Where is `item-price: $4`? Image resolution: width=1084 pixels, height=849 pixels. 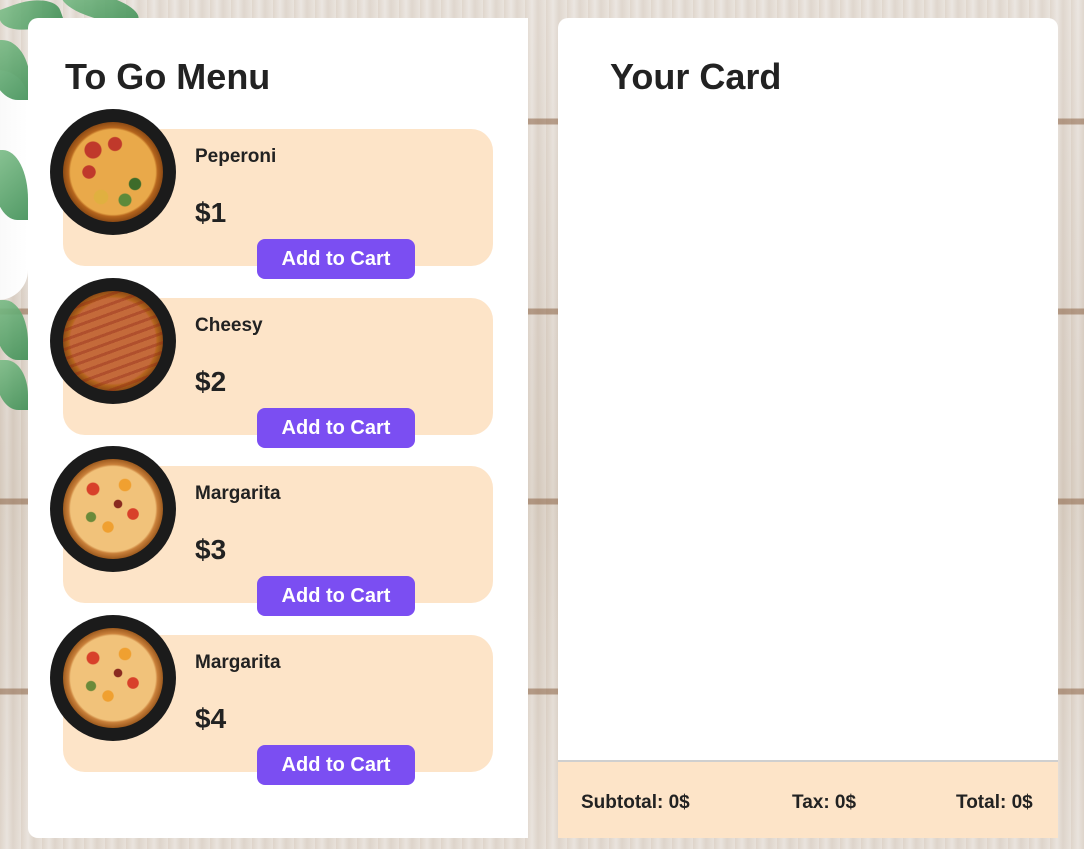
item-price: $4 is located at coordinates (211, 718).